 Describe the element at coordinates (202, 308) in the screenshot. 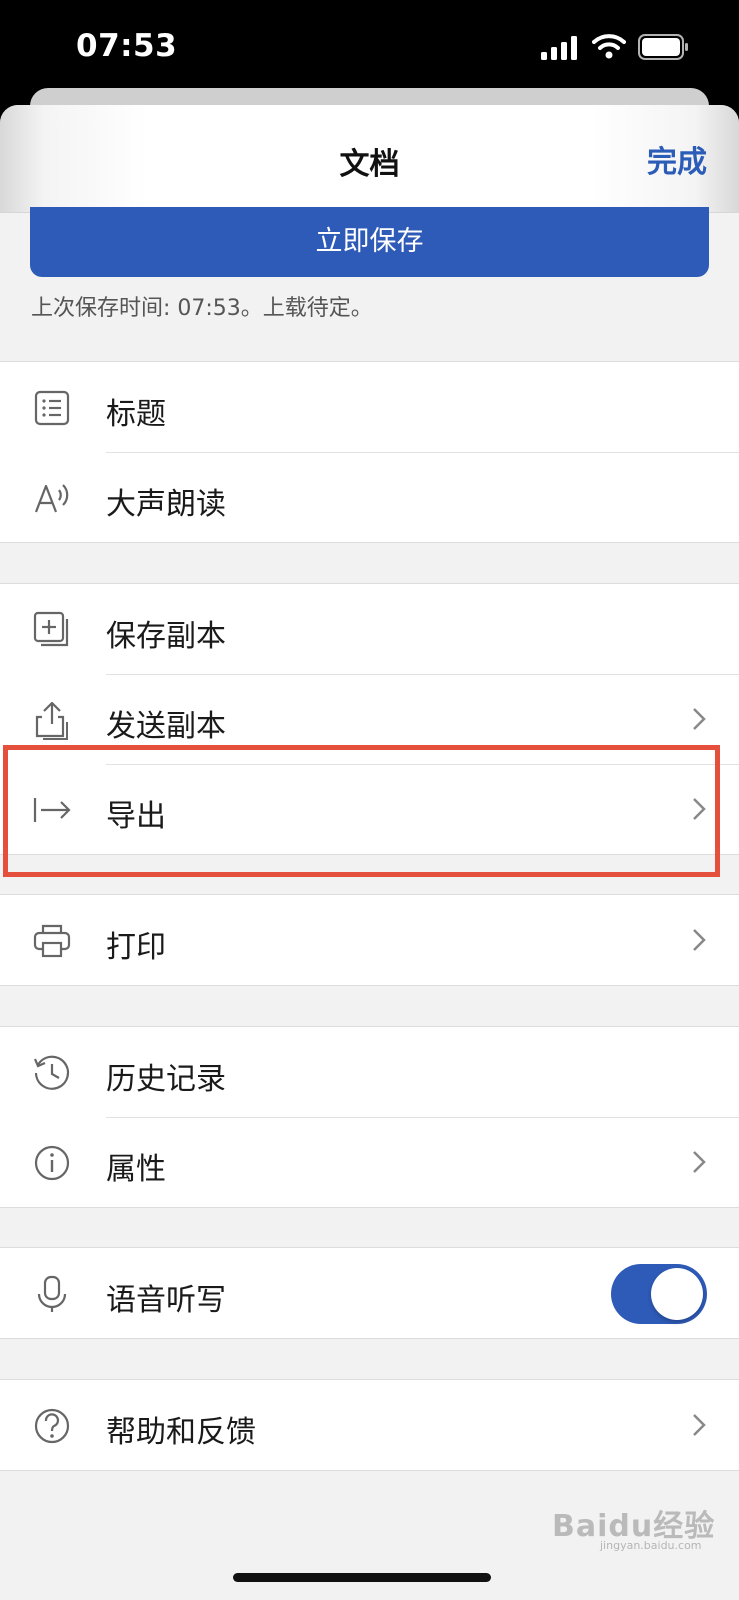

I see `save-status-text: 上次保存时间: 07:53。上载待定。` at that location.